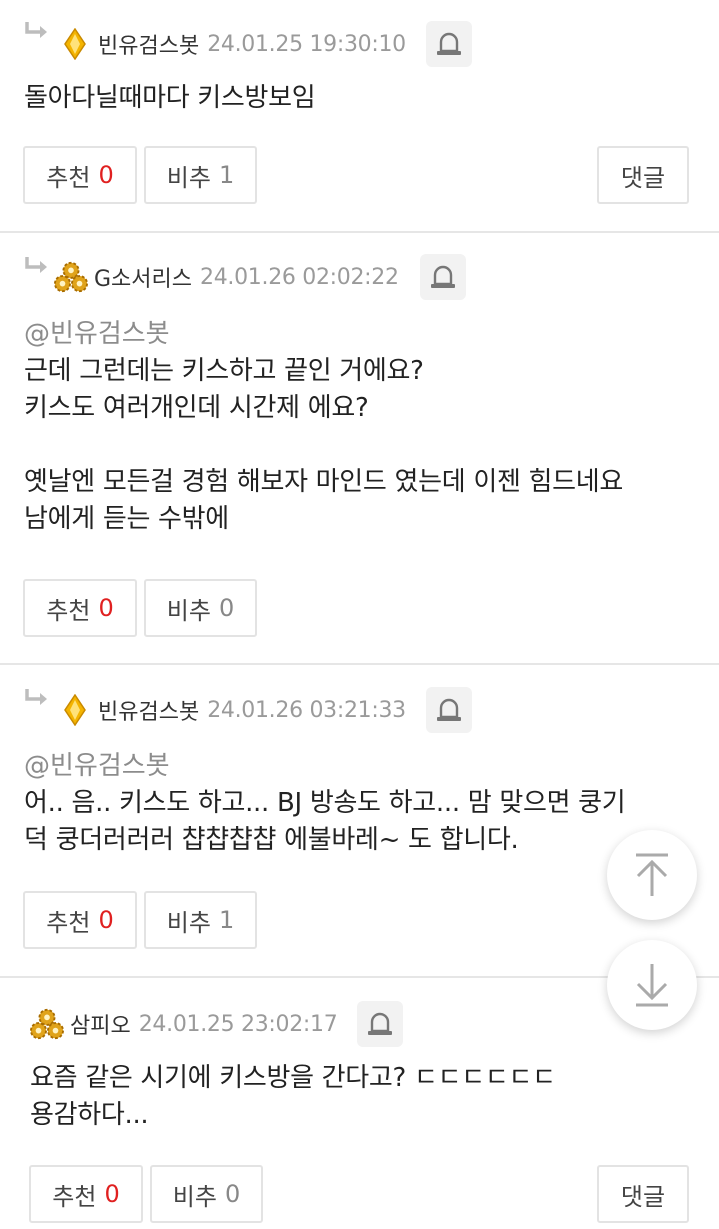  Describe the element at coordinates (238, 1024) in the screenshot. I see `timestamp: 24.01.25 23:02:17` at that location.